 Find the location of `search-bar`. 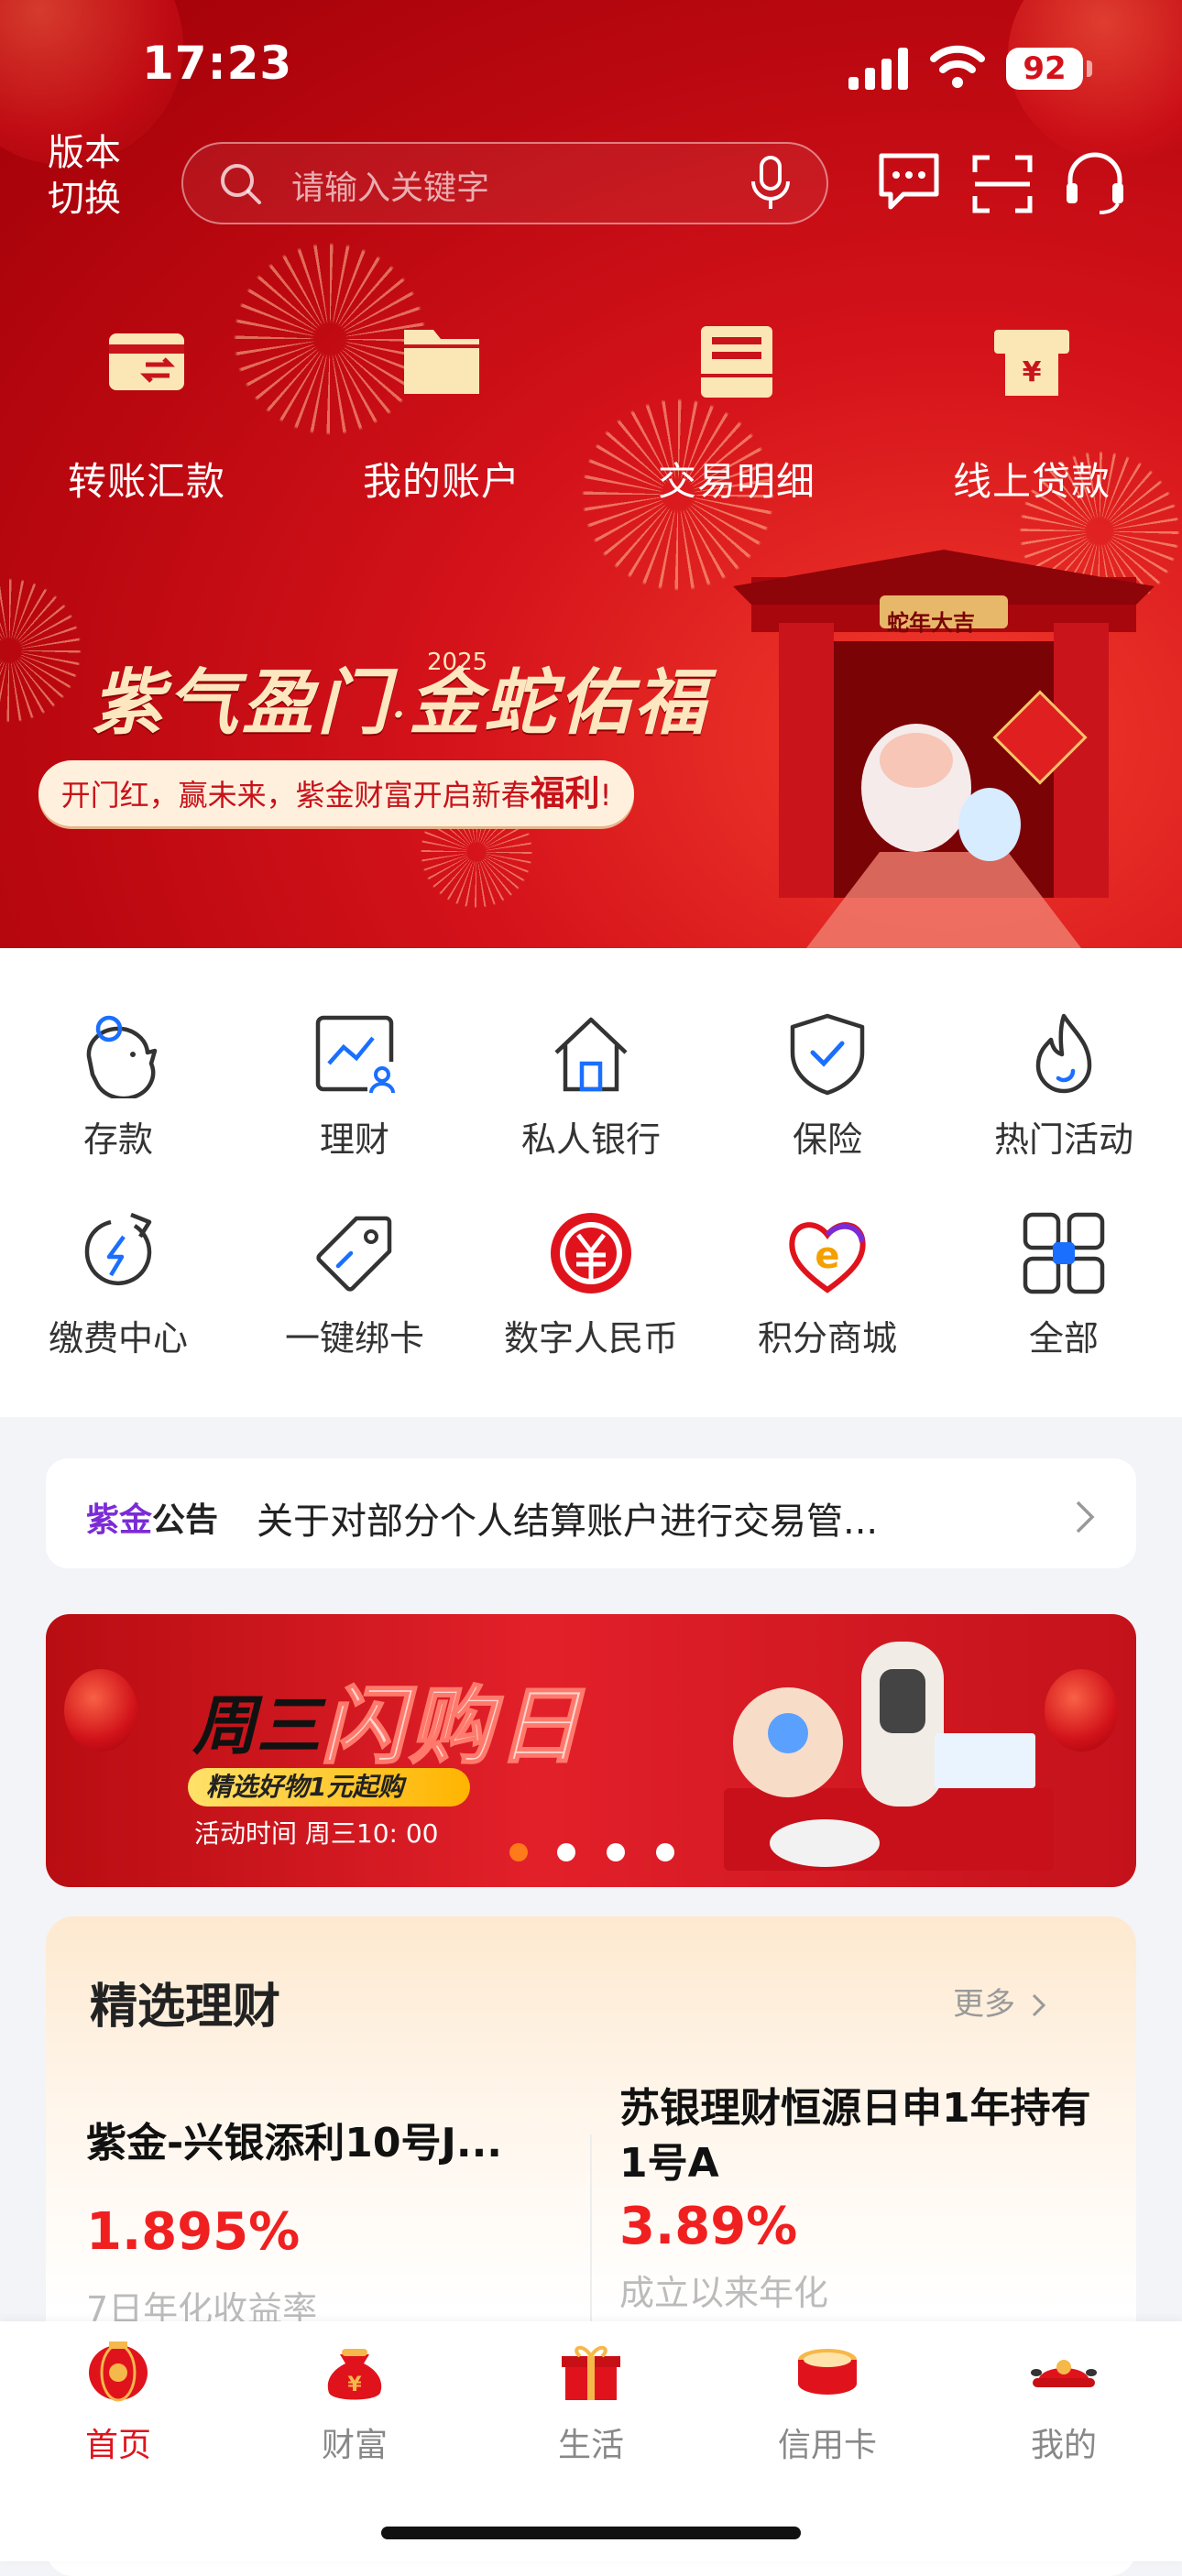

search-bar is located at coordinates (504, 183).